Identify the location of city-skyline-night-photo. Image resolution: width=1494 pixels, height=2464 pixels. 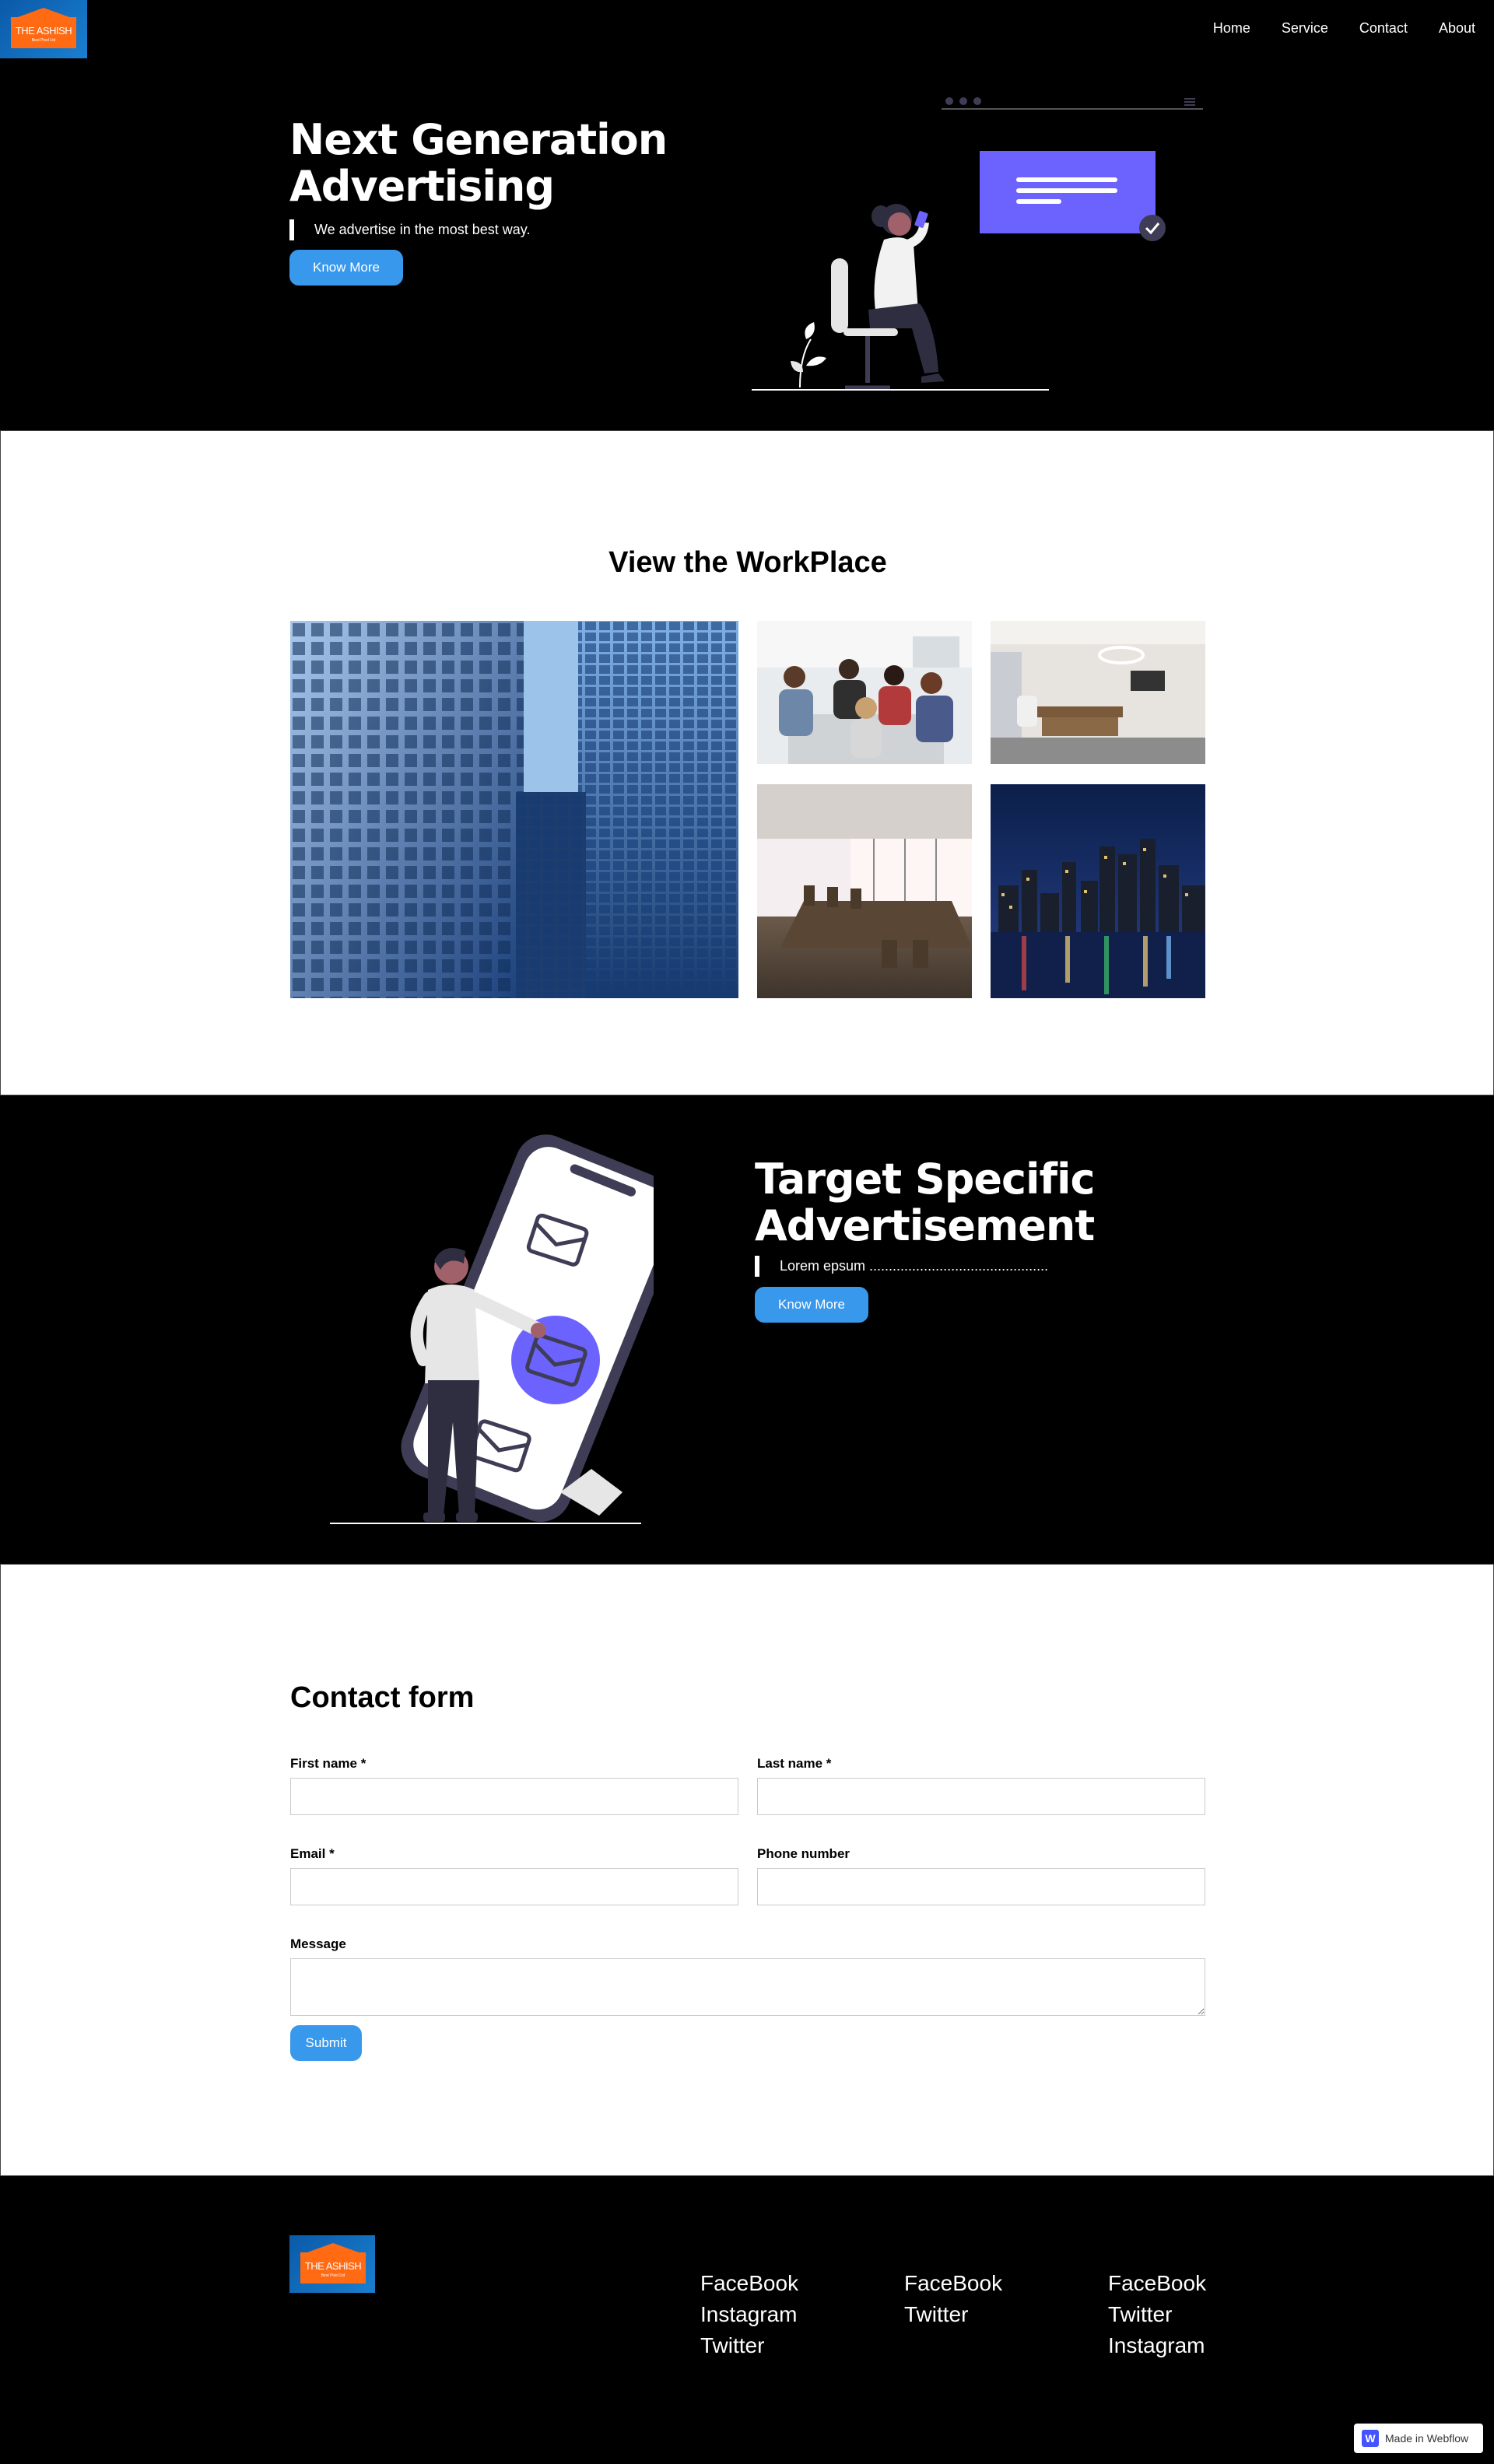
(1098, 891).